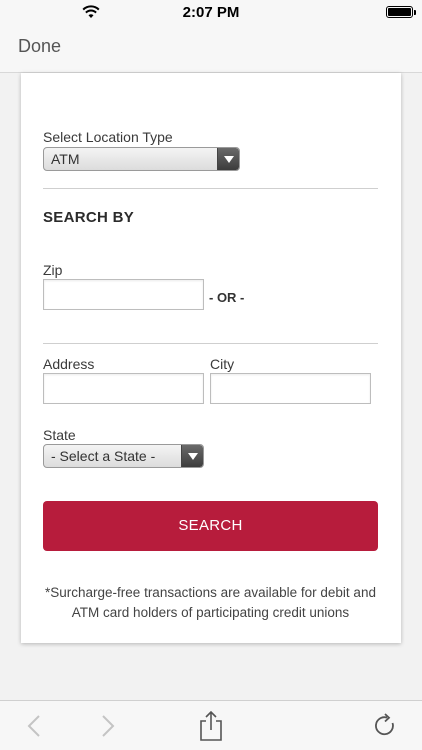 The image size is (422, 750). I want to click on location-type-value: ATM, so click(65, 159).